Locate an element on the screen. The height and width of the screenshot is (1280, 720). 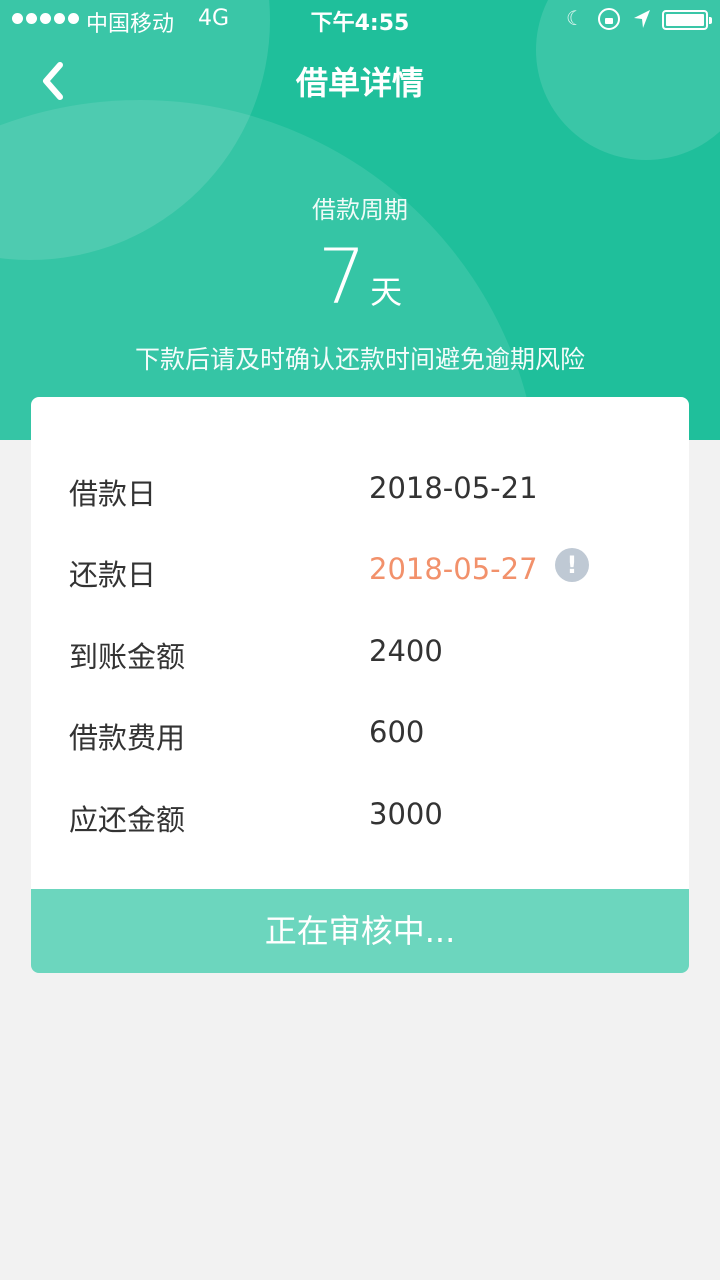
detail-row-loan-fee: 借款费用 600 is located at coordinates (360, 733).